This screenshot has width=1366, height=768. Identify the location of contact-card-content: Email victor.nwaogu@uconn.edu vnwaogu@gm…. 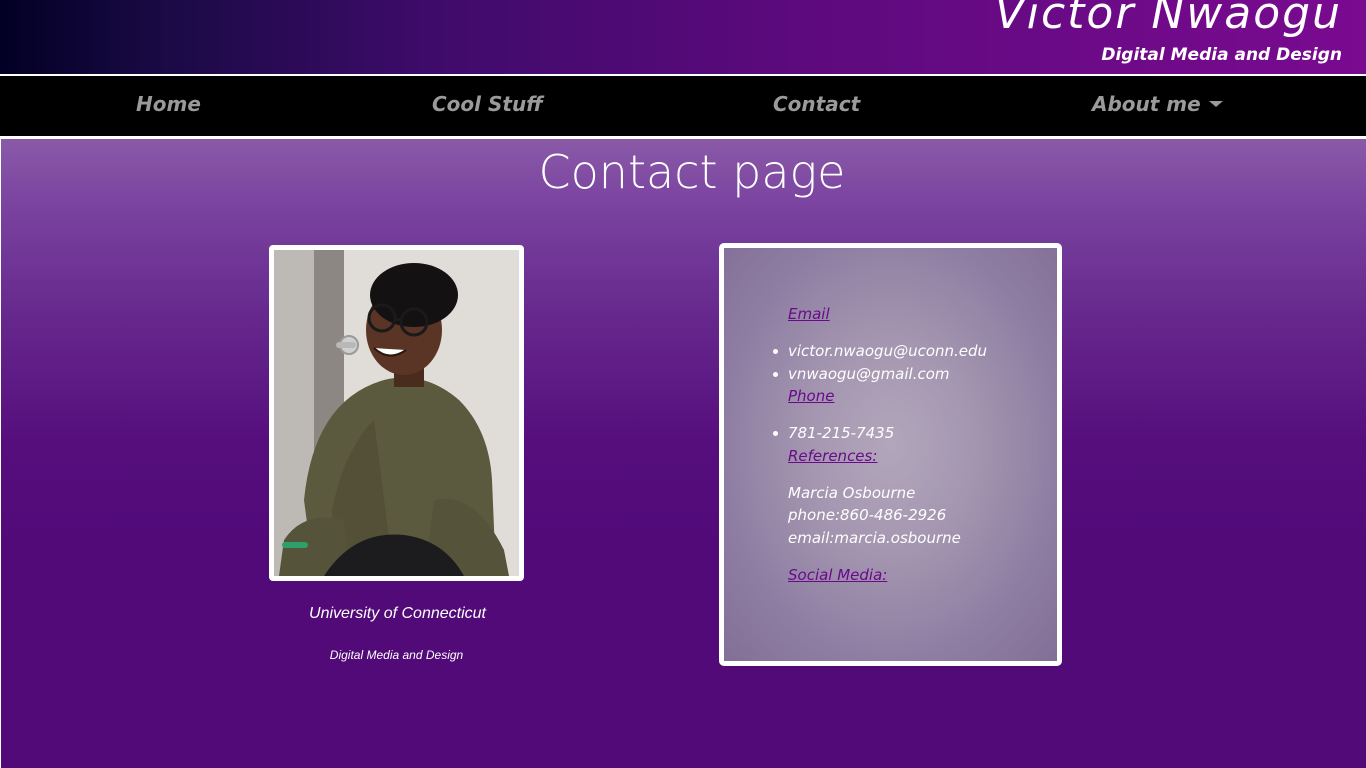
(910, 444).